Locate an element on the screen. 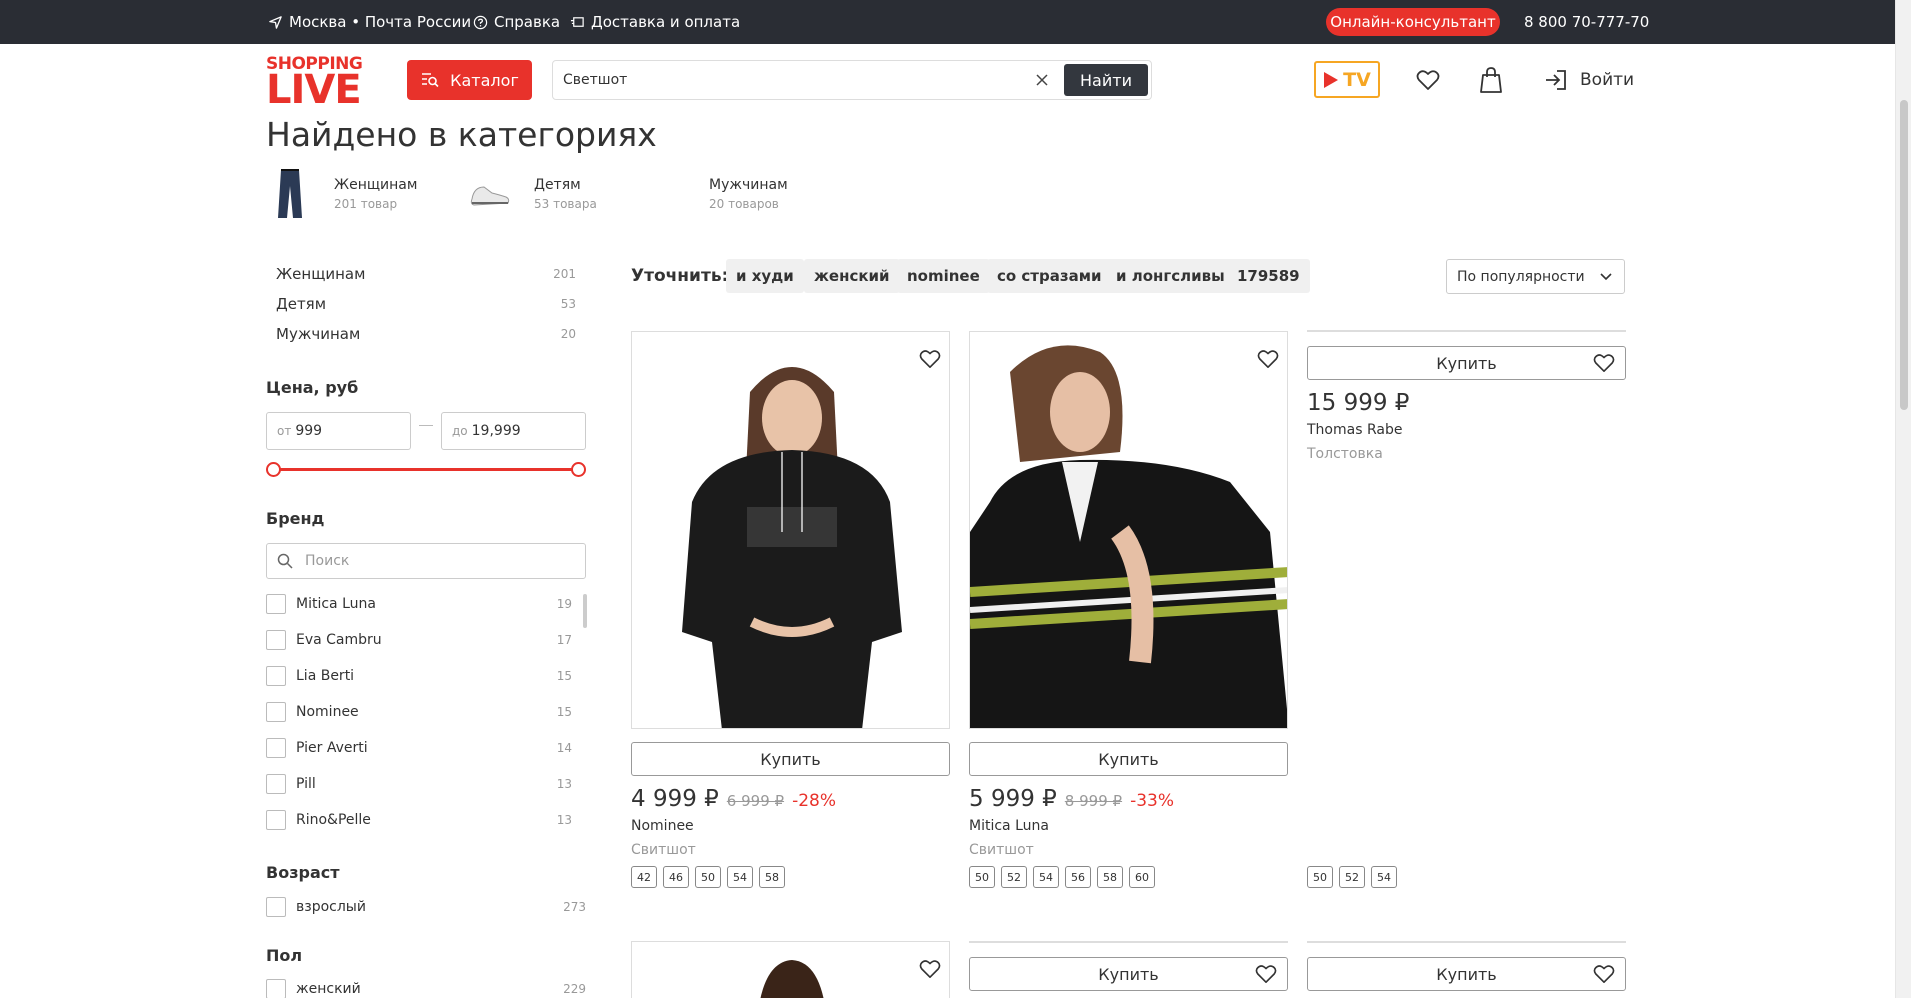 The image size is (1911, 998). brand-filter-nominee: Nominee 15 is located at coordinates (426, 712).